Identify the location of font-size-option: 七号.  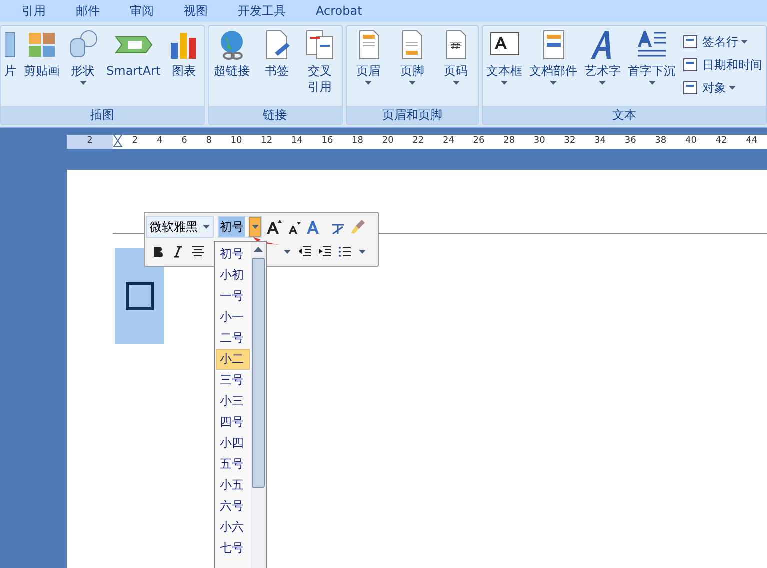
(233, 548).